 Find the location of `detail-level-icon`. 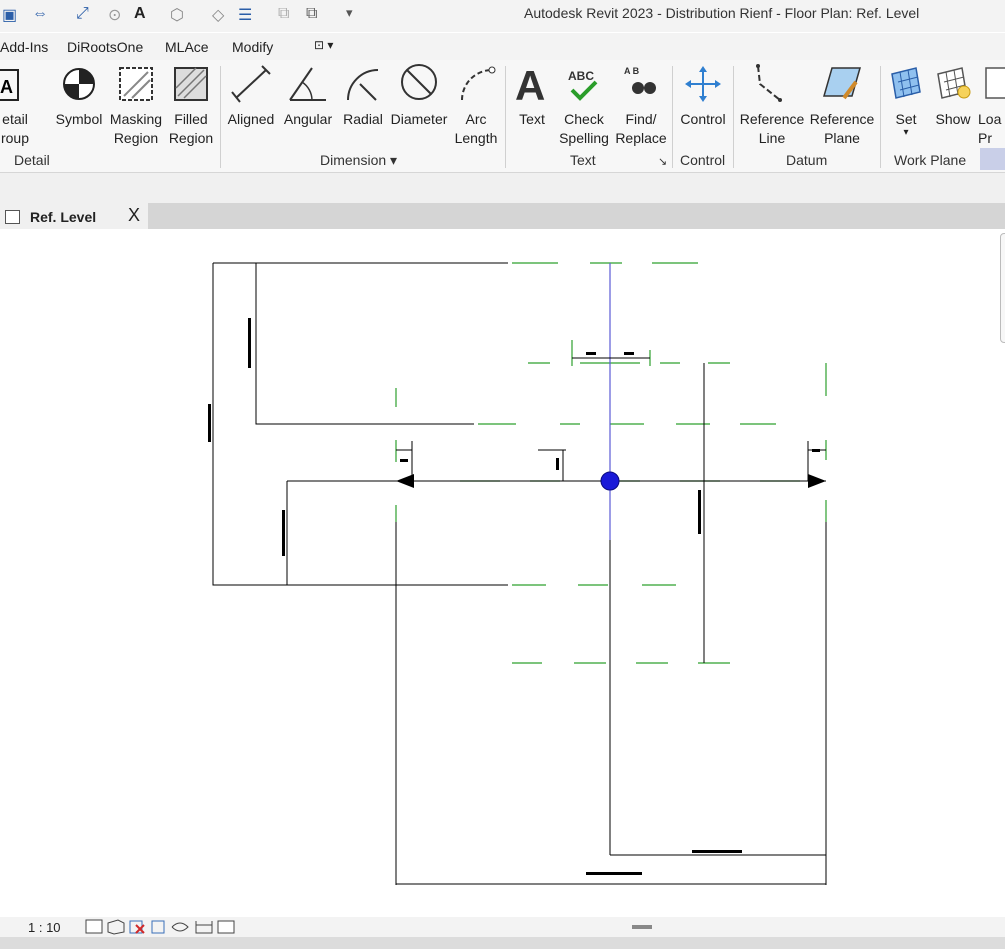

detail-level-icon is located at coordinates (94, 926).